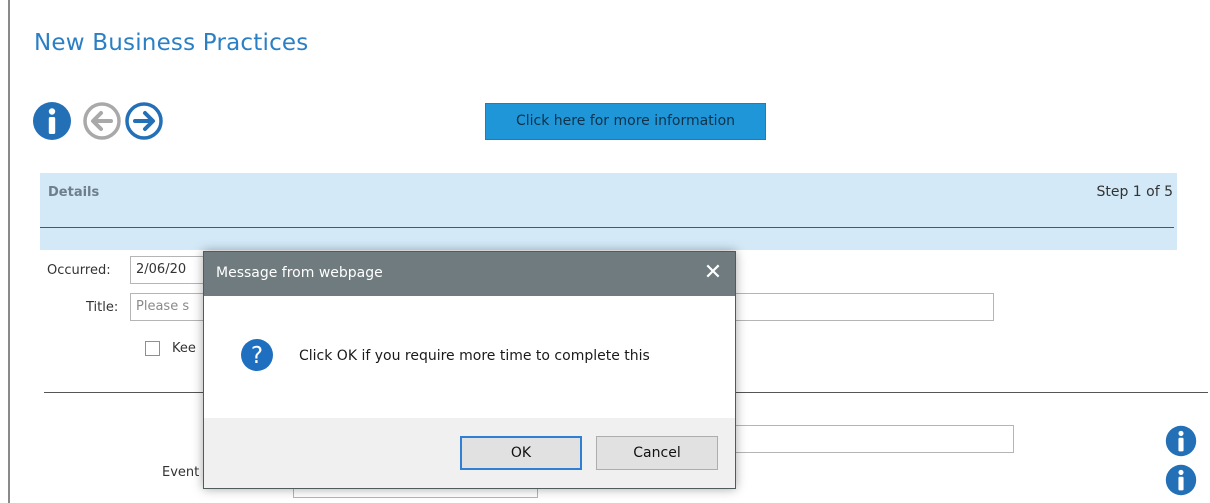 This screenshot has width=1210, height=503. I want to click on more-information-button: Click here for more information, so click(625, 121).